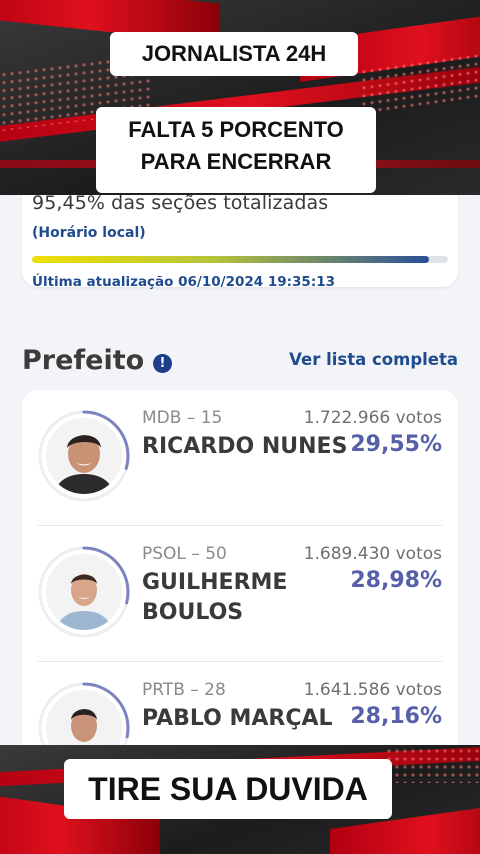 This screenshot has width=480, height=854. Describe the element at coordinates (215, 597) in the screenshot. I see `candidate-name: GUILHERME BOULOS` at that location.